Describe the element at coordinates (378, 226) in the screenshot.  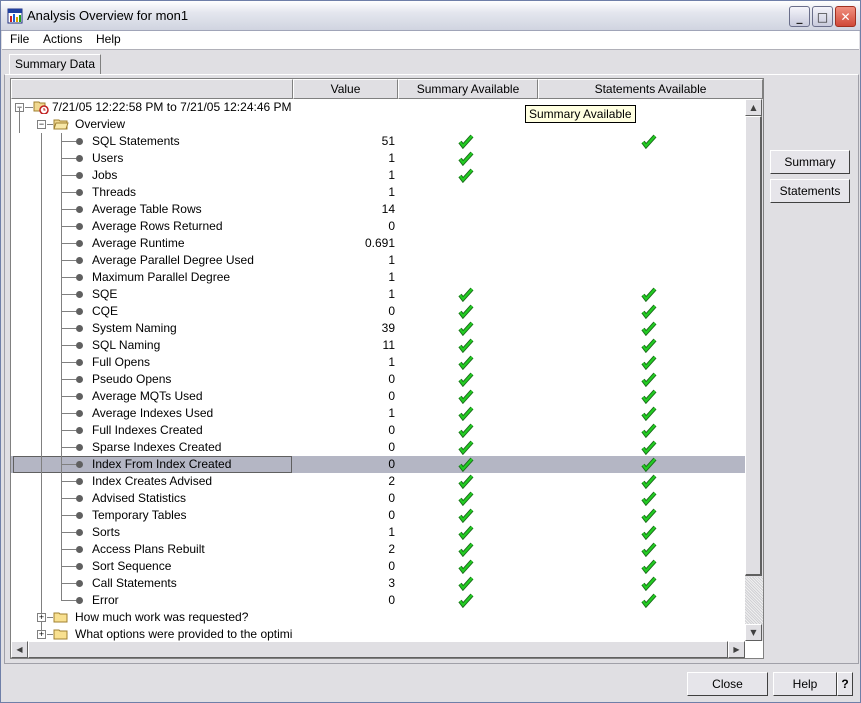
I see `table-row: Average Rows Returned 0` at that location.